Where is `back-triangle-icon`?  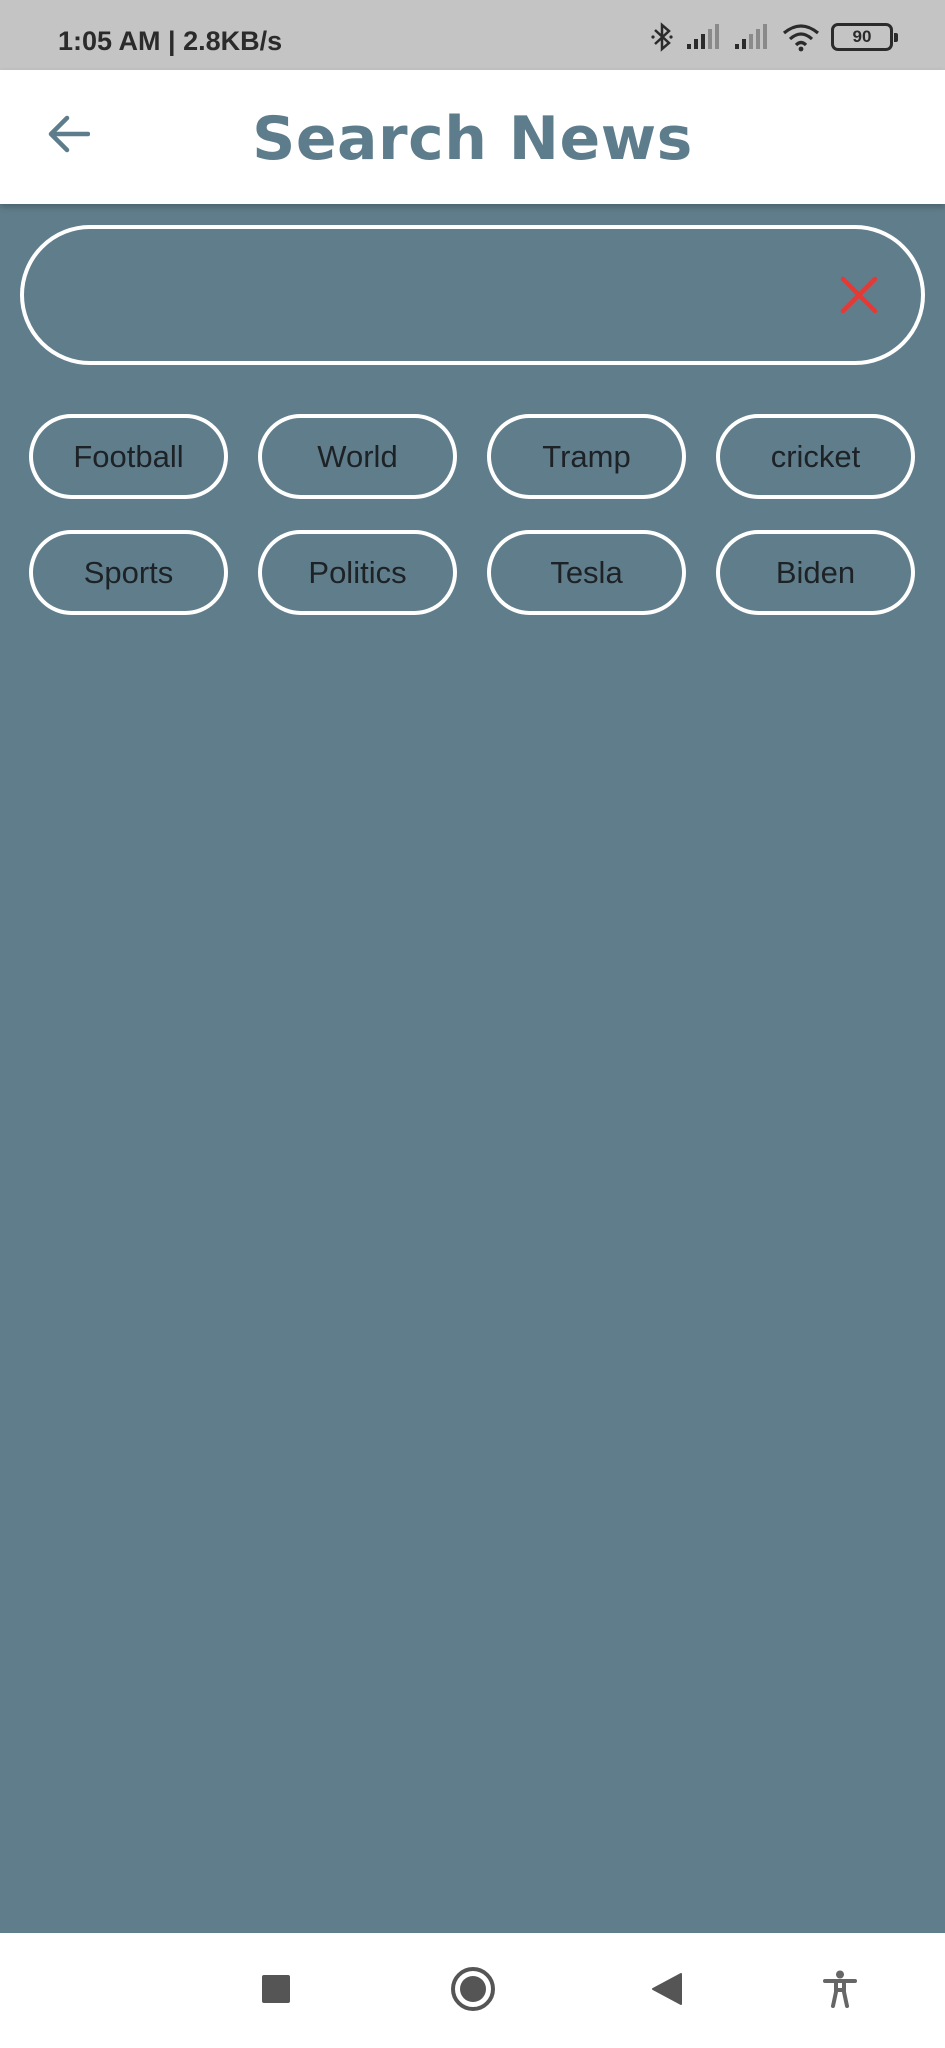 back-triangle-icon is located at coordinates (667, 1991).